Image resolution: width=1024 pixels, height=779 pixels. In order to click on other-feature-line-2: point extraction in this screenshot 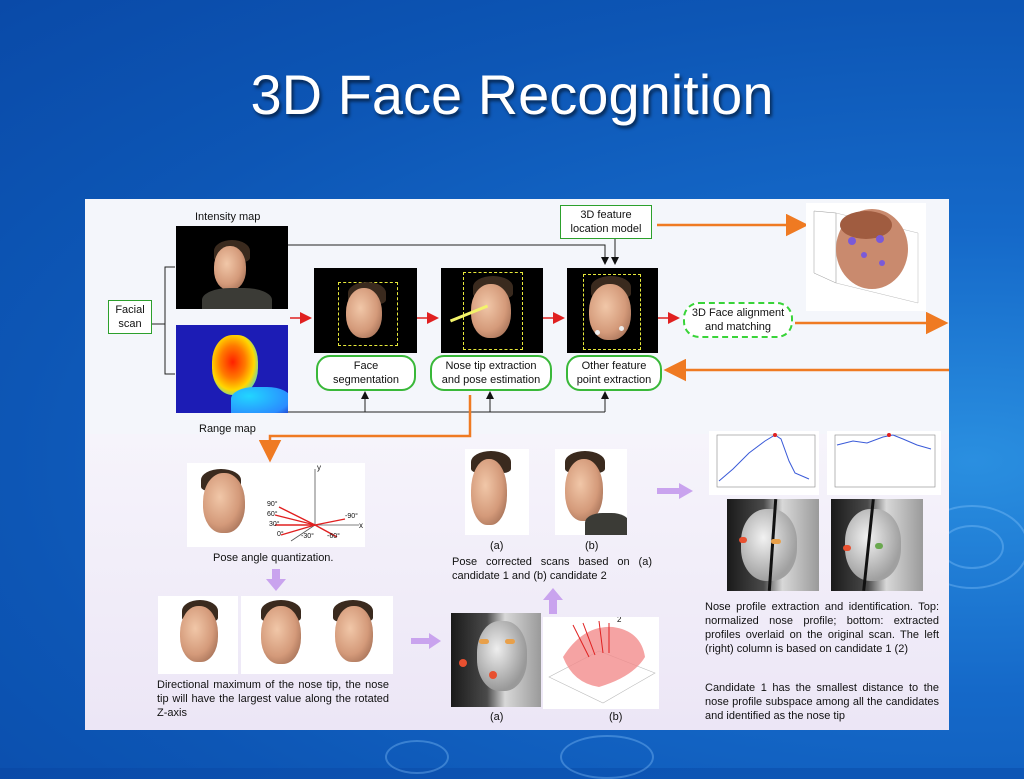, I will do `click(614, 380)`.